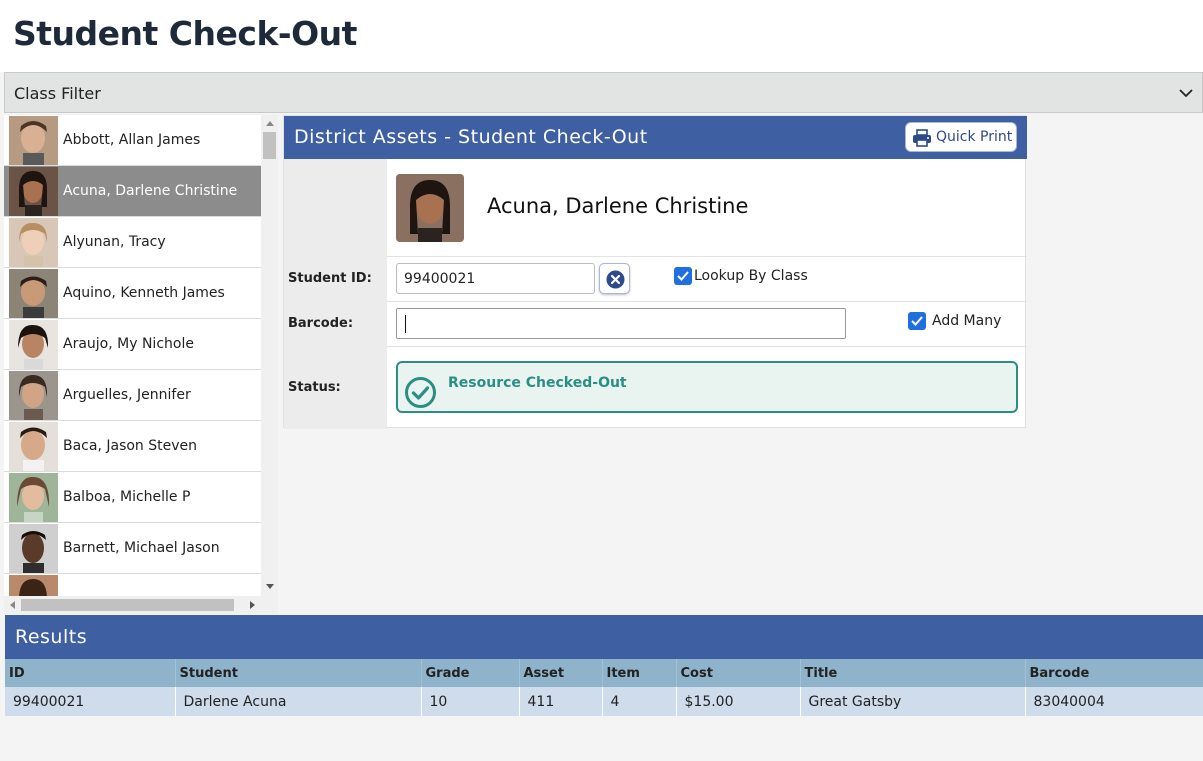  I want to click on lookup-by-class-checkbox, so click(683, 276).